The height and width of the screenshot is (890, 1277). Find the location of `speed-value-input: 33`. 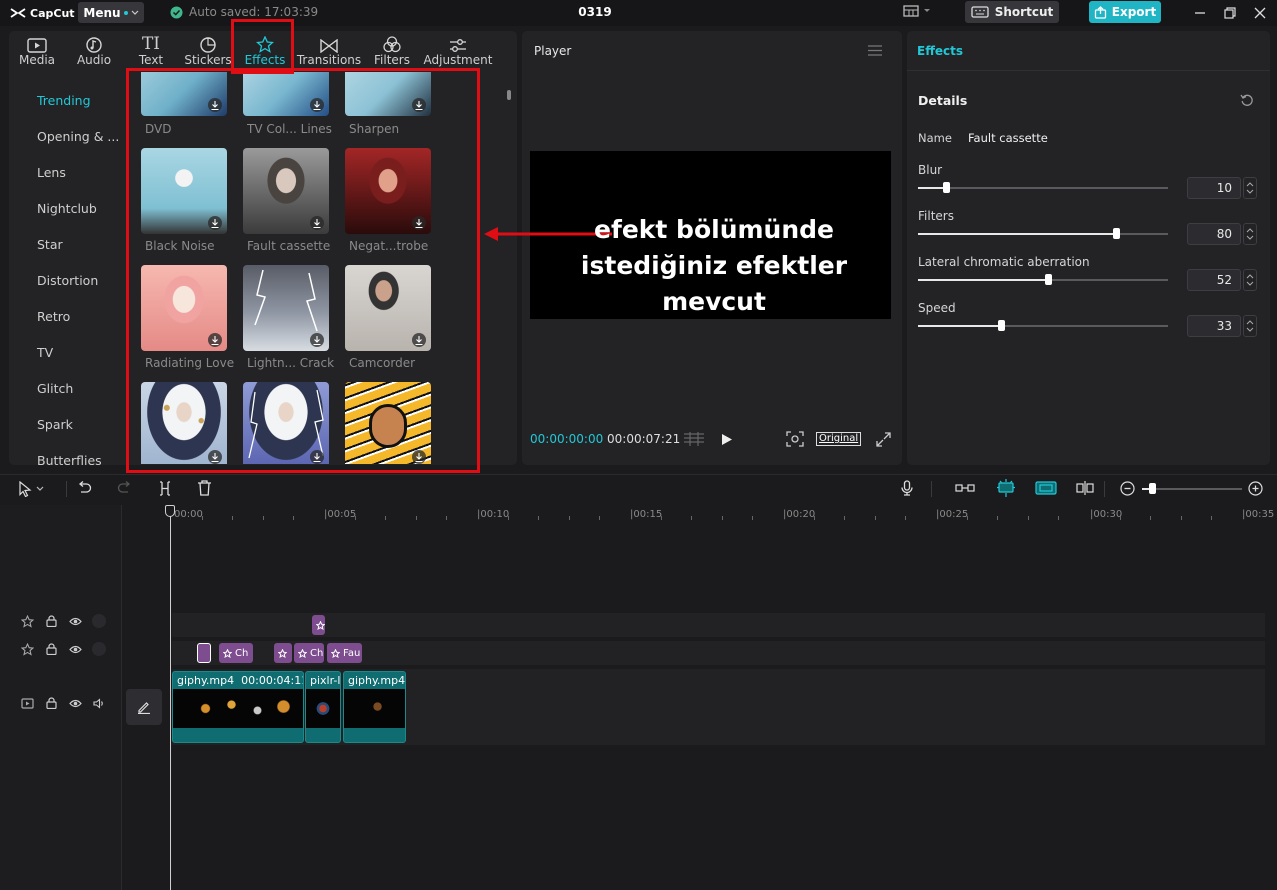

speed-value-input: 33 is located at coordinates (1214, 326).